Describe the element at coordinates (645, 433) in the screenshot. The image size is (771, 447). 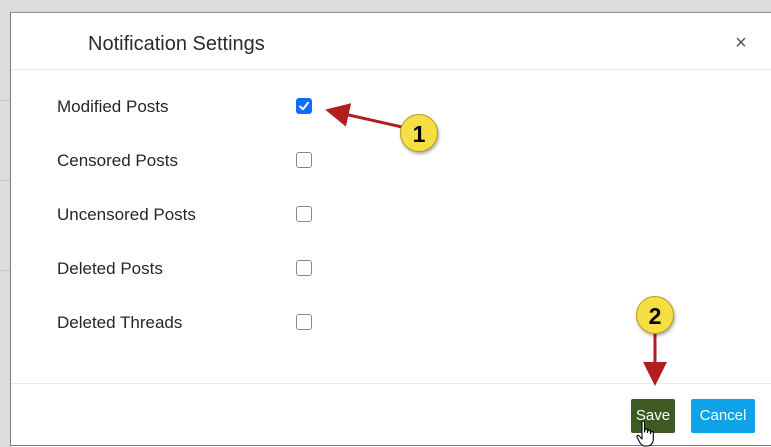
I see `hand-cursor-icon` at that location.